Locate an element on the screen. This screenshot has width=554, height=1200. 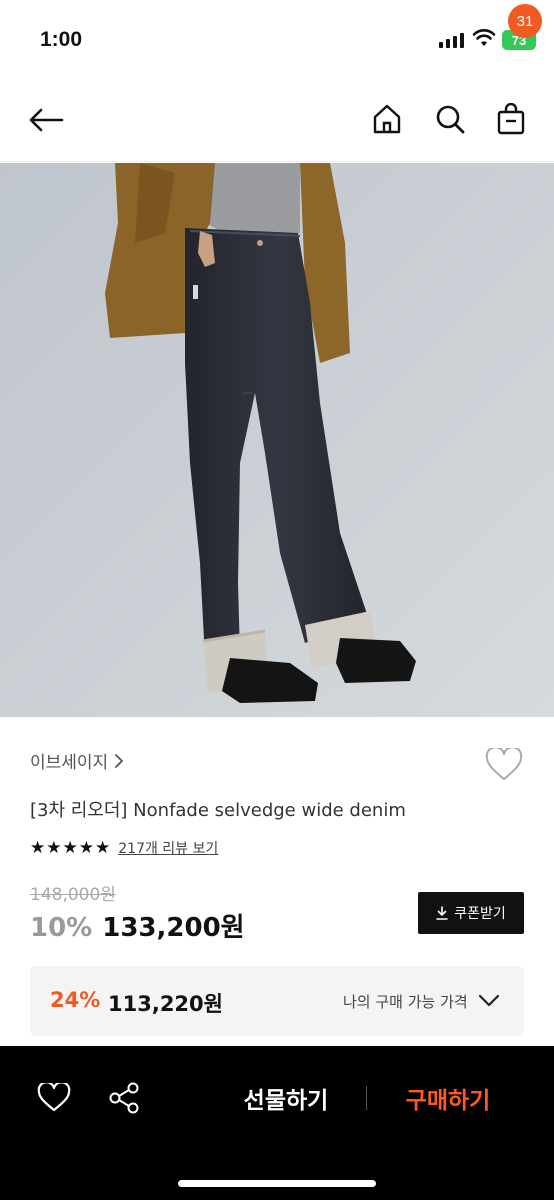
chevron-down-icon is located at coordinates (489, 1001).